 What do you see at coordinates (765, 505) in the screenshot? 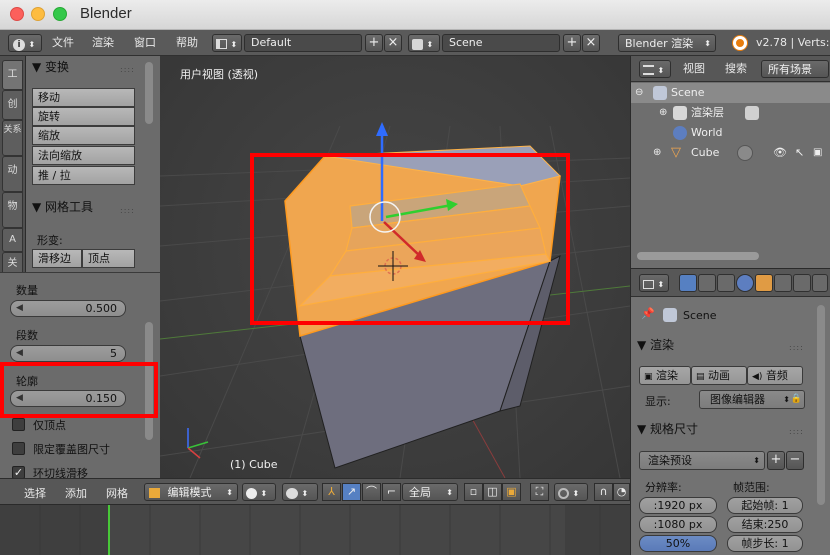
I see `start-frame-field: 起始帧: 1` at bounding box center [765, 505].